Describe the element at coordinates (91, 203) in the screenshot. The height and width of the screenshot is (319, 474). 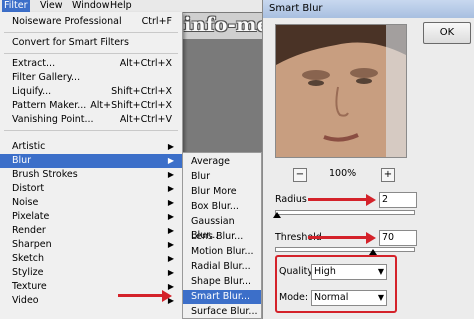
I see `menu-item-noise: Noise ▶` at that location.